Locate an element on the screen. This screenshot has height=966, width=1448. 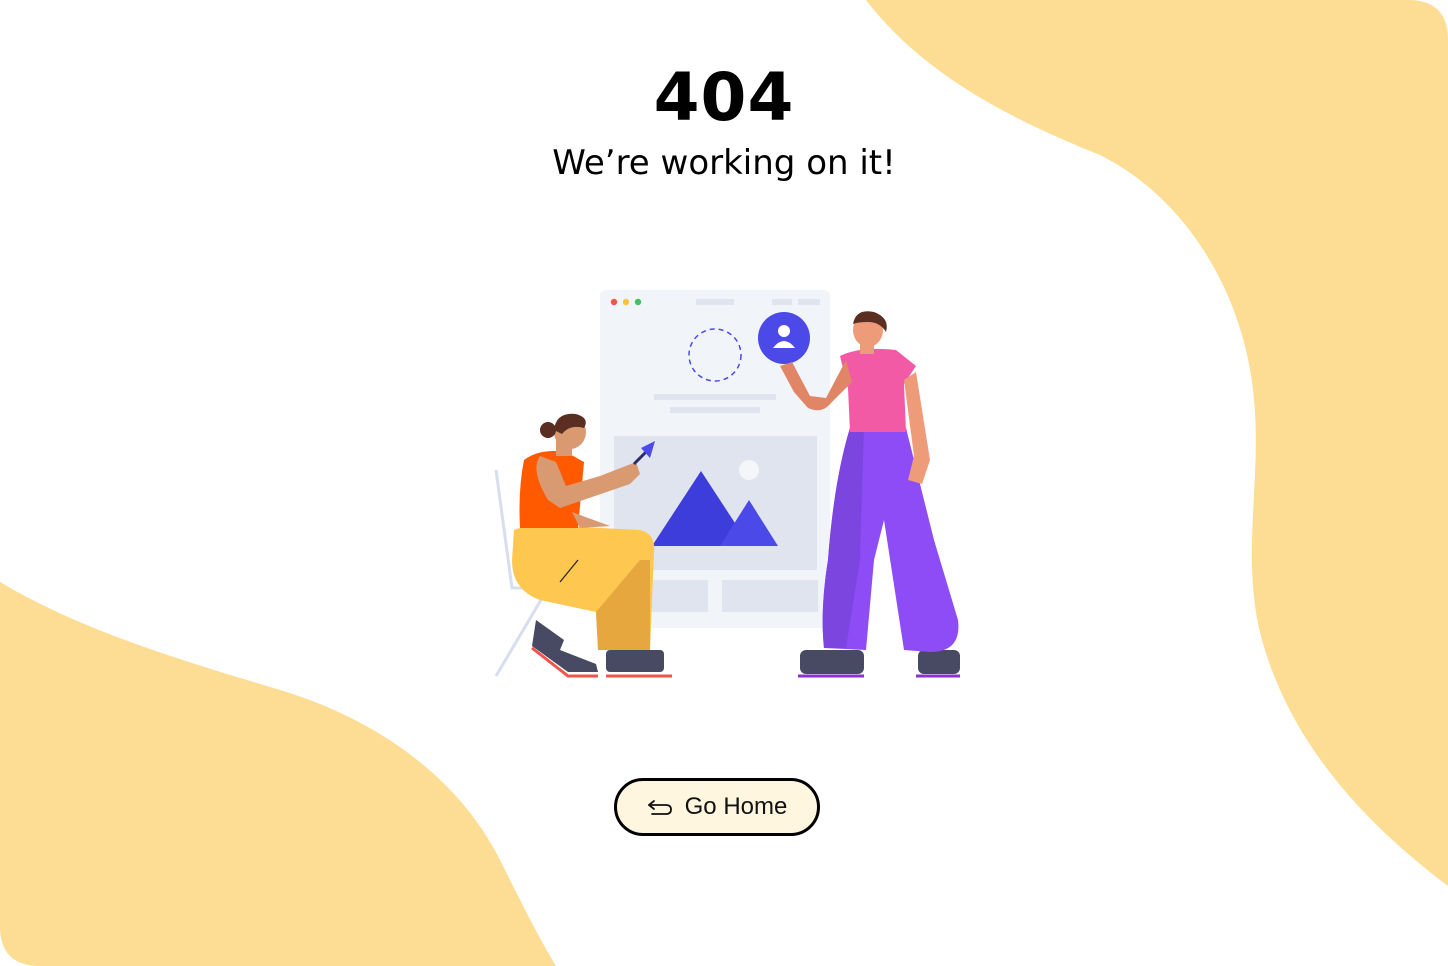
sitting-woman is located at coordinates (592, 545).